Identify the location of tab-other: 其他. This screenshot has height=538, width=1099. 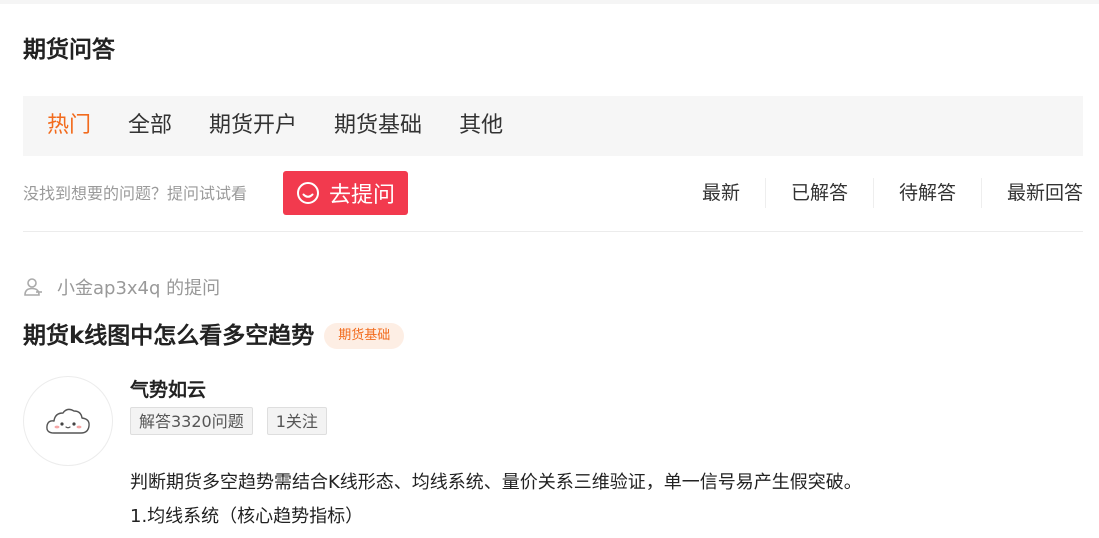
(481, 126).